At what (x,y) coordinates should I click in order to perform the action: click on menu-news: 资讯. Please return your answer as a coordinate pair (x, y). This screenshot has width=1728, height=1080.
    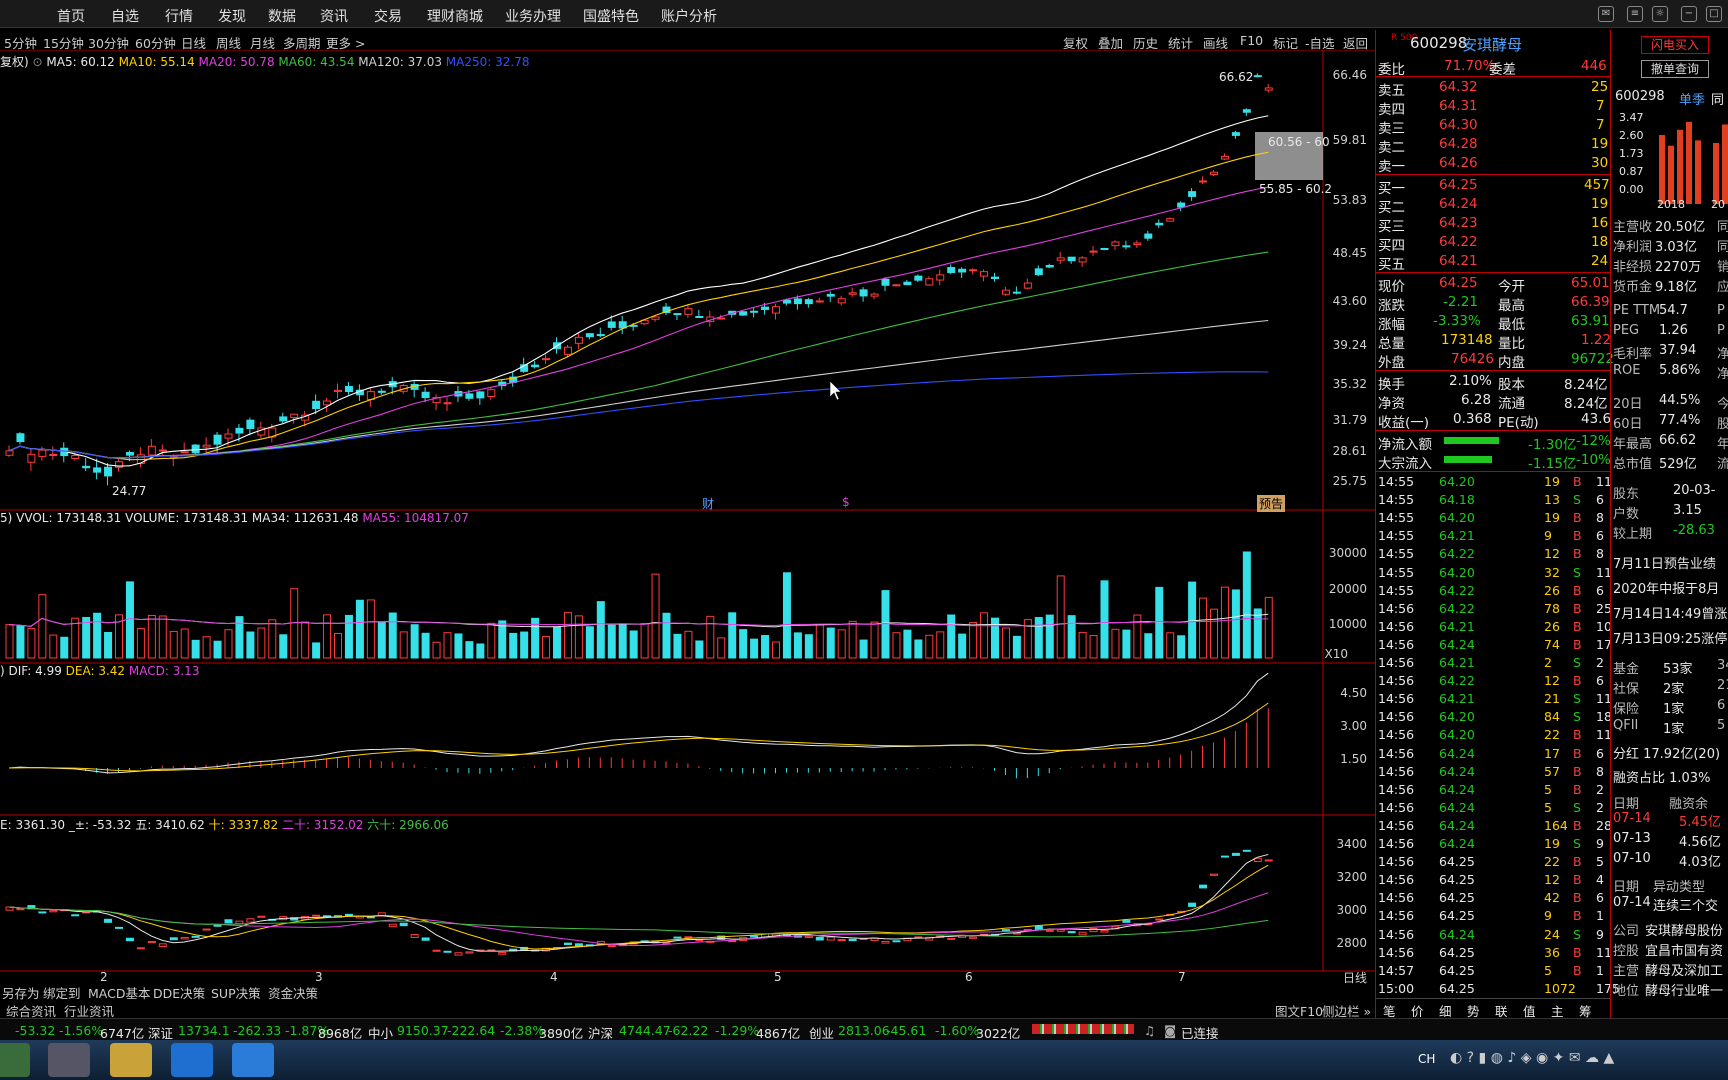
    Looking at the image, I should click on (334, 16).